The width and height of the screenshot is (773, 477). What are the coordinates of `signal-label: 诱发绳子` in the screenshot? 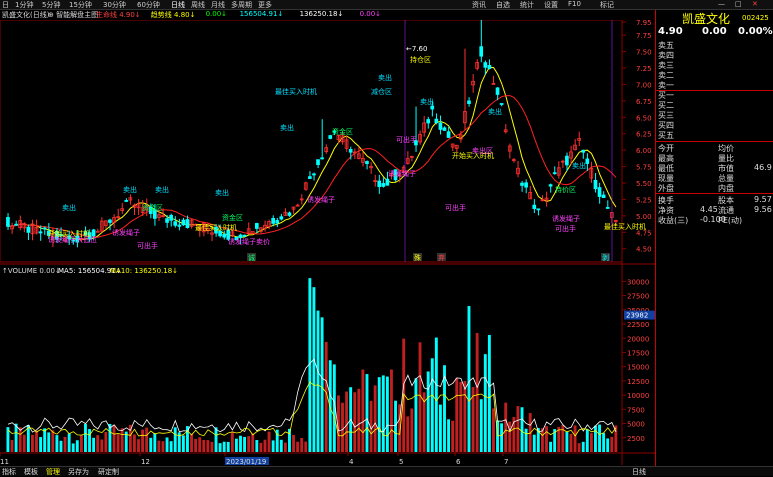 It's located at (566, 218).